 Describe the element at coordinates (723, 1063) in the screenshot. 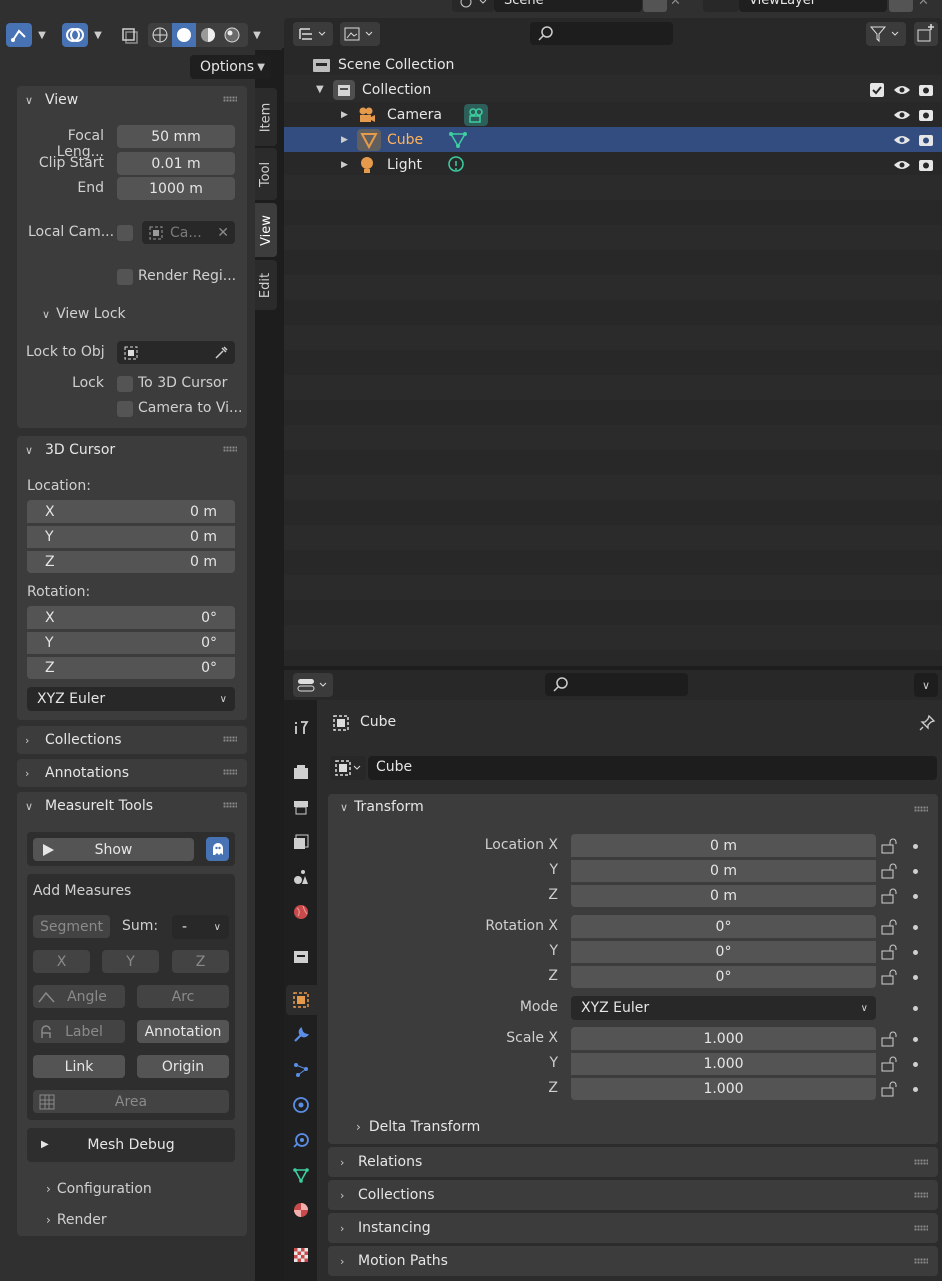

I see `scale-y-field: 1.000` at that location.